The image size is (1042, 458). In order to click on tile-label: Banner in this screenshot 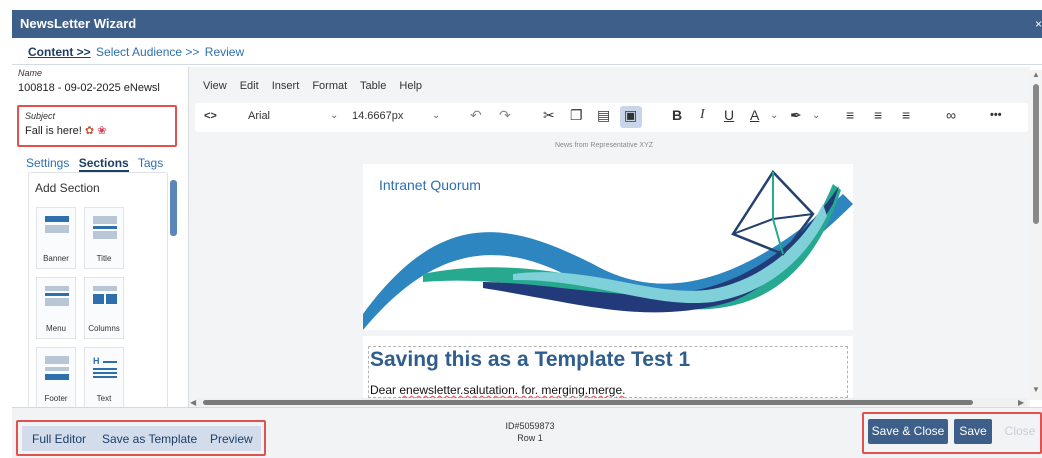, I will do `click(56, 258)`.